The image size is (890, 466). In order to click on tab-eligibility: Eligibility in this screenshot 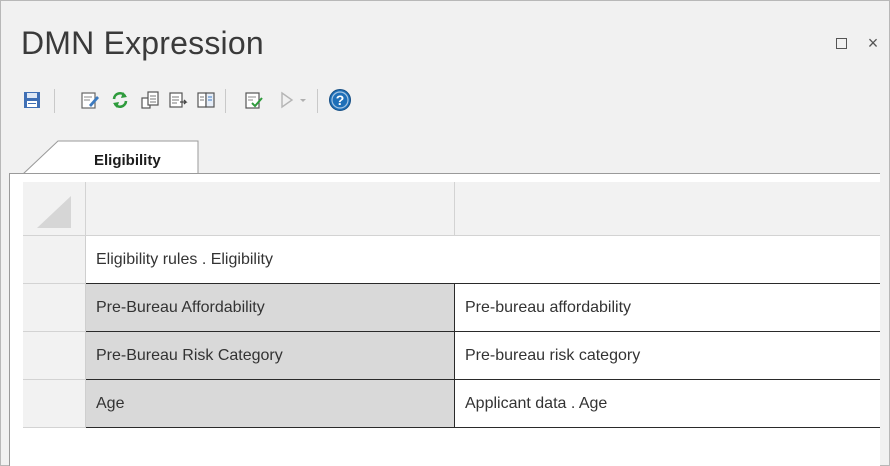, I will do `click(111, 158)`.